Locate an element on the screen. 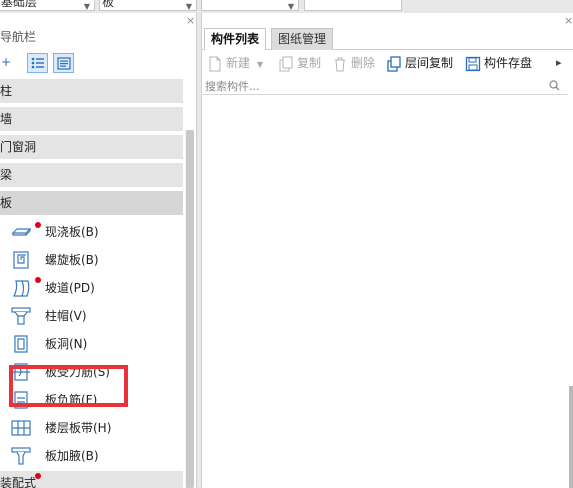 The height and width of the screenshot is (488, 573). nav-item-label: 螺旋板(B) is located at coordinates (72, 260).